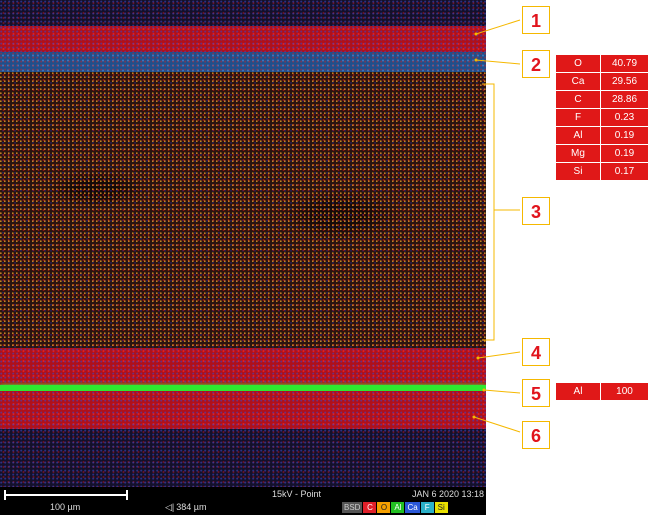  I want to click on table-row: Al 0.19, so click(602, 135).